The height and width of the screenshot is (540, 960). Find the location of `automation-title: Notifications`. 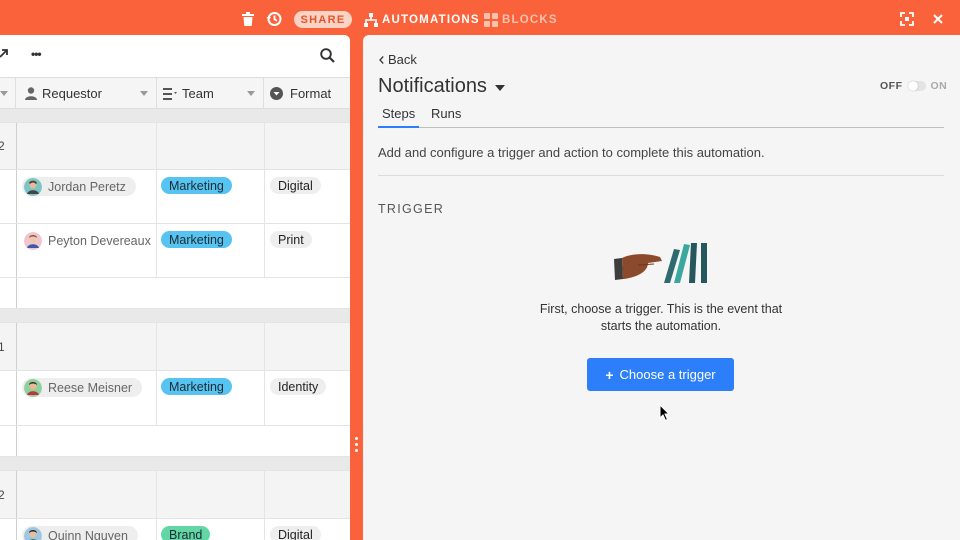

automation-title: Notifications is located at coordinates (441, 86).